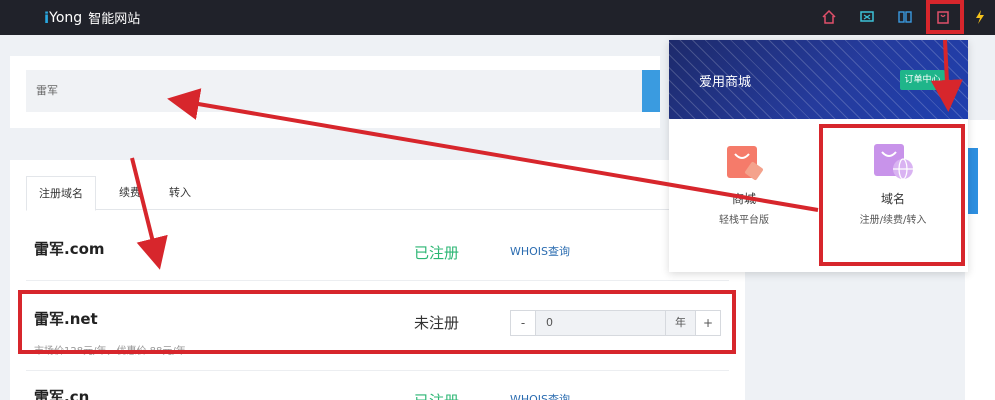 The width and height of the screenshot is (995, 400). I want to click on home-icon, so click(829, 17).